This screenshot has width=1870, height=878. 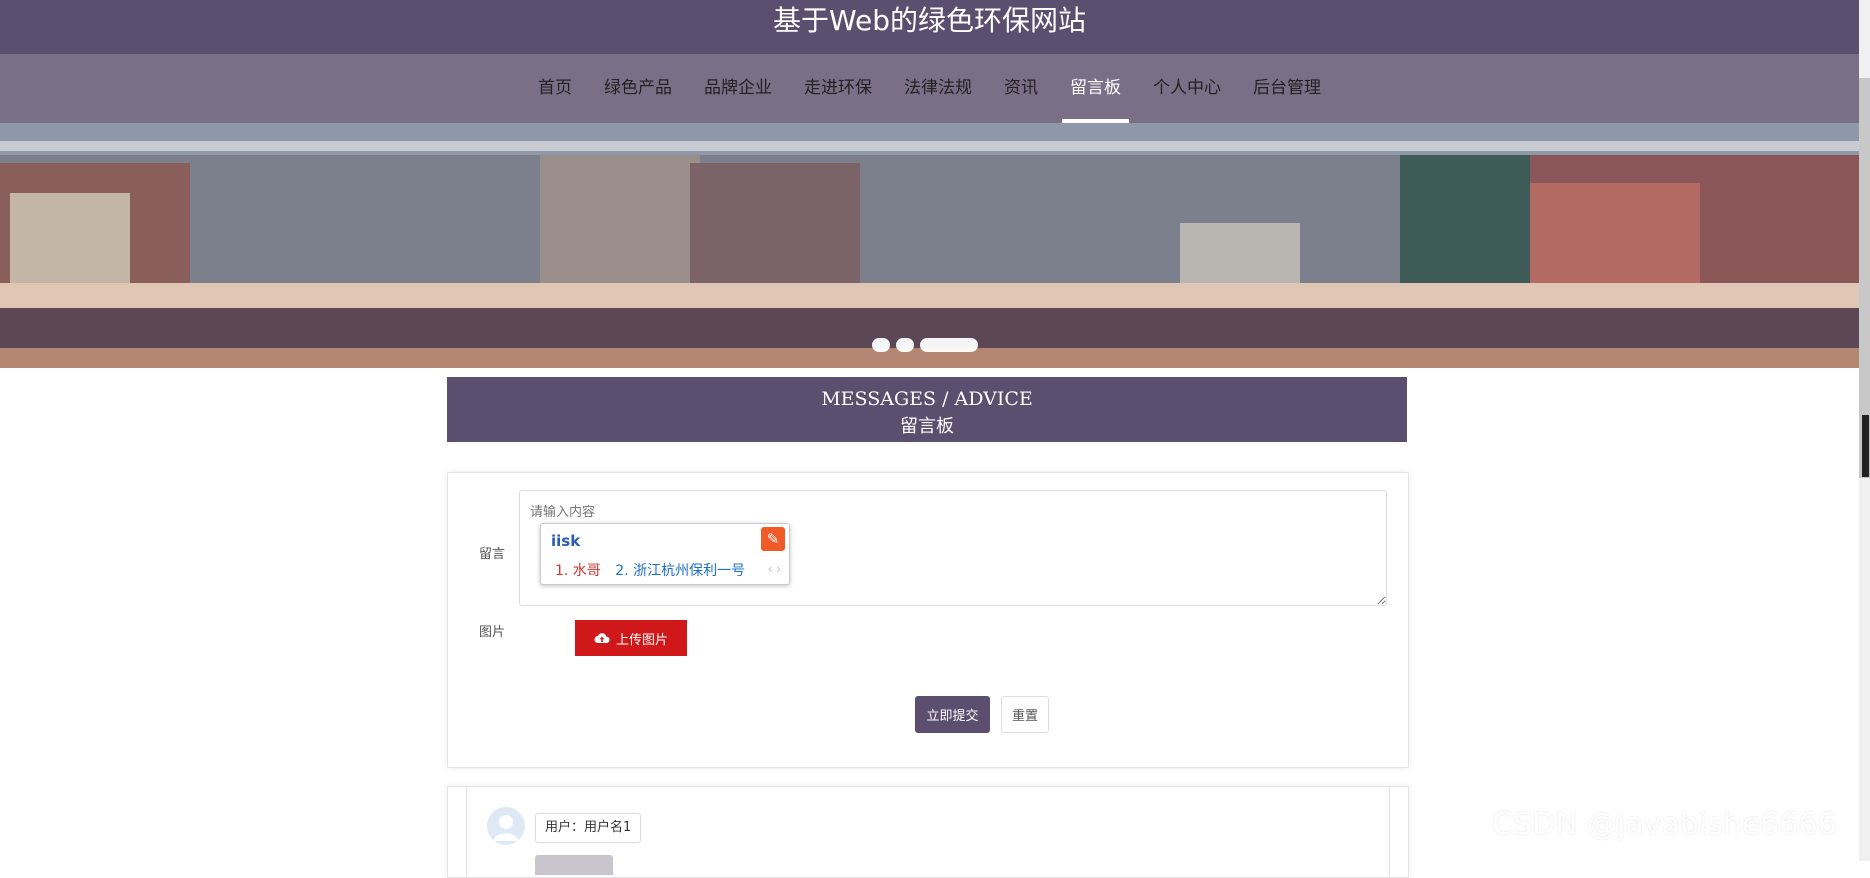 What do you see at coordinates (1095, 88) in the screenshot?
I see `nav-item-6: 留言板` at bounding box center [1095, 88].